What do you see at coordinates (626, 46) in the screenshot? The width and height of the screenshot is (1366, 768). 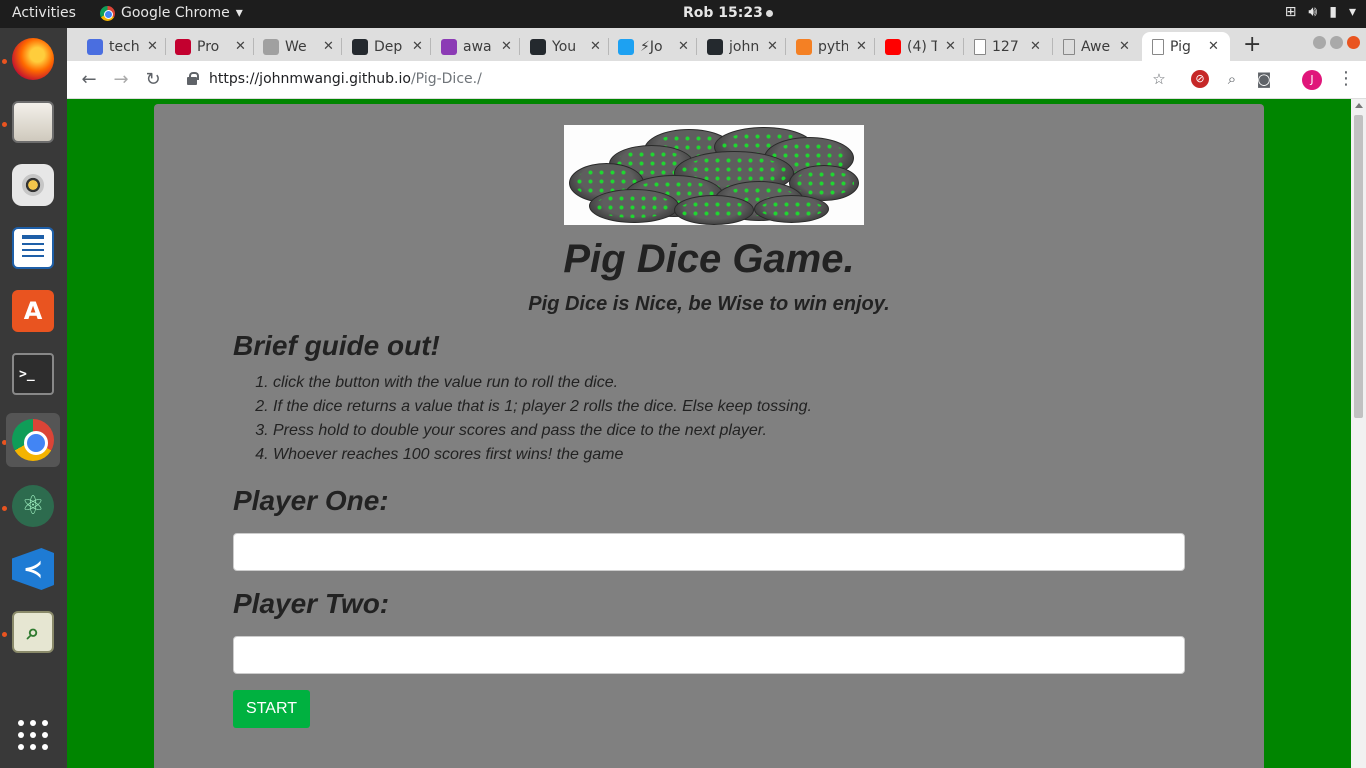 I see `twitter-icon` at bounding box center [626, 46].